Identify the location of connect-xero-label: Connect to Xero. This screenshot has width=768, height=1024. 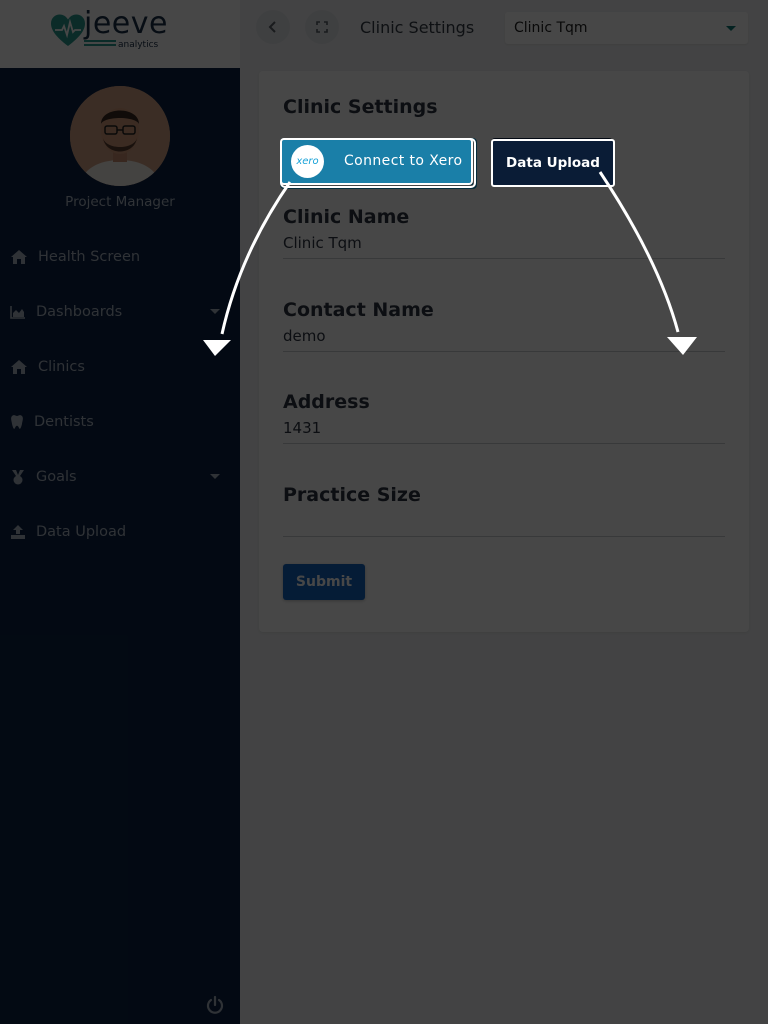
(403, 161).